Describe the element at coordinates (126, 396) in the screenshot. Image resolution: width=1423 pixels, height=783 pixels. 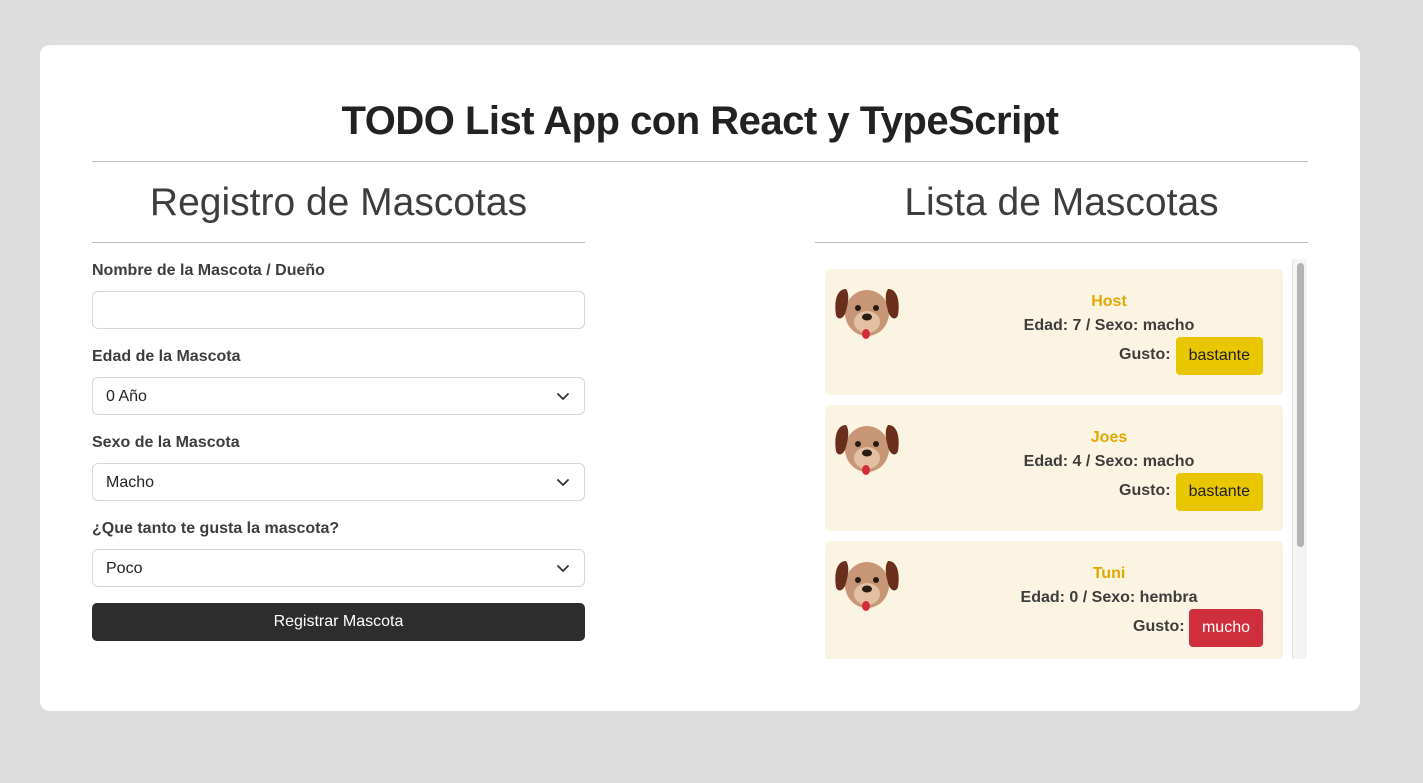
I see `pet-age-value: 0 Año` at that location.